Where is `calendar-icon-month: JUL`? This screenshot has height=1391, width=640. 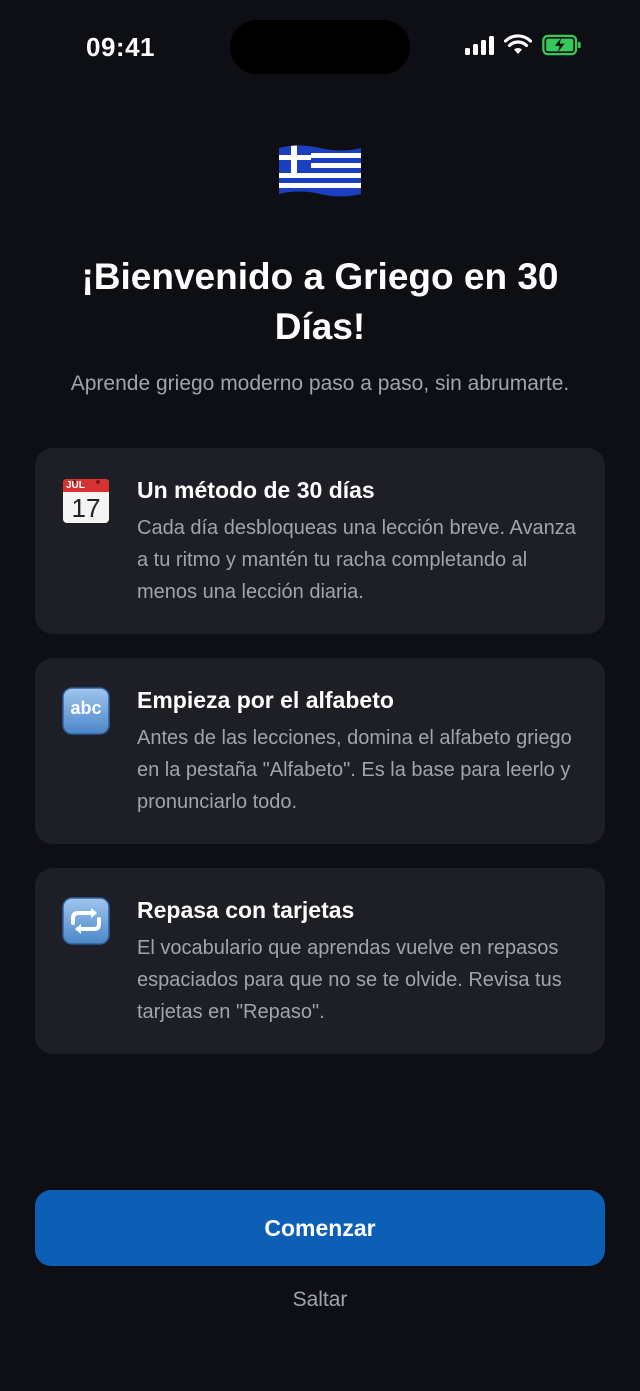
calendar-icon-month: JUL is located at coordinates (75, 485).